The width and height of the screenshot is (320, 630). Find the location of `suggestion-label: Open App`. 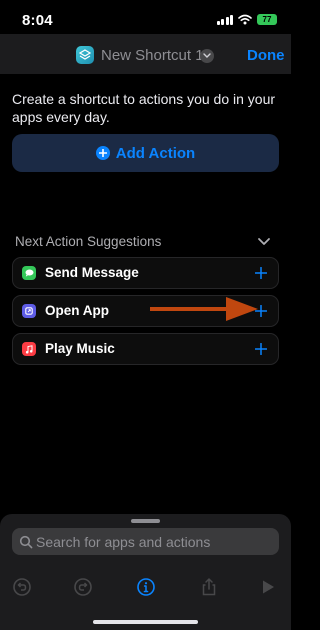

suggestion-label: Open App is located at coordinates (77, 310).